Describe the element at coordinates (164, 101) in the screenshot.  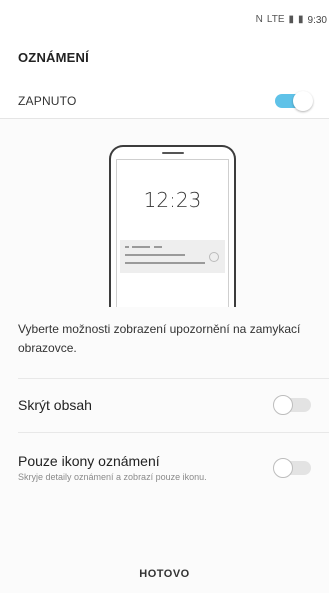
I see `master-toggle-row: ZAPNUTO` at that location.